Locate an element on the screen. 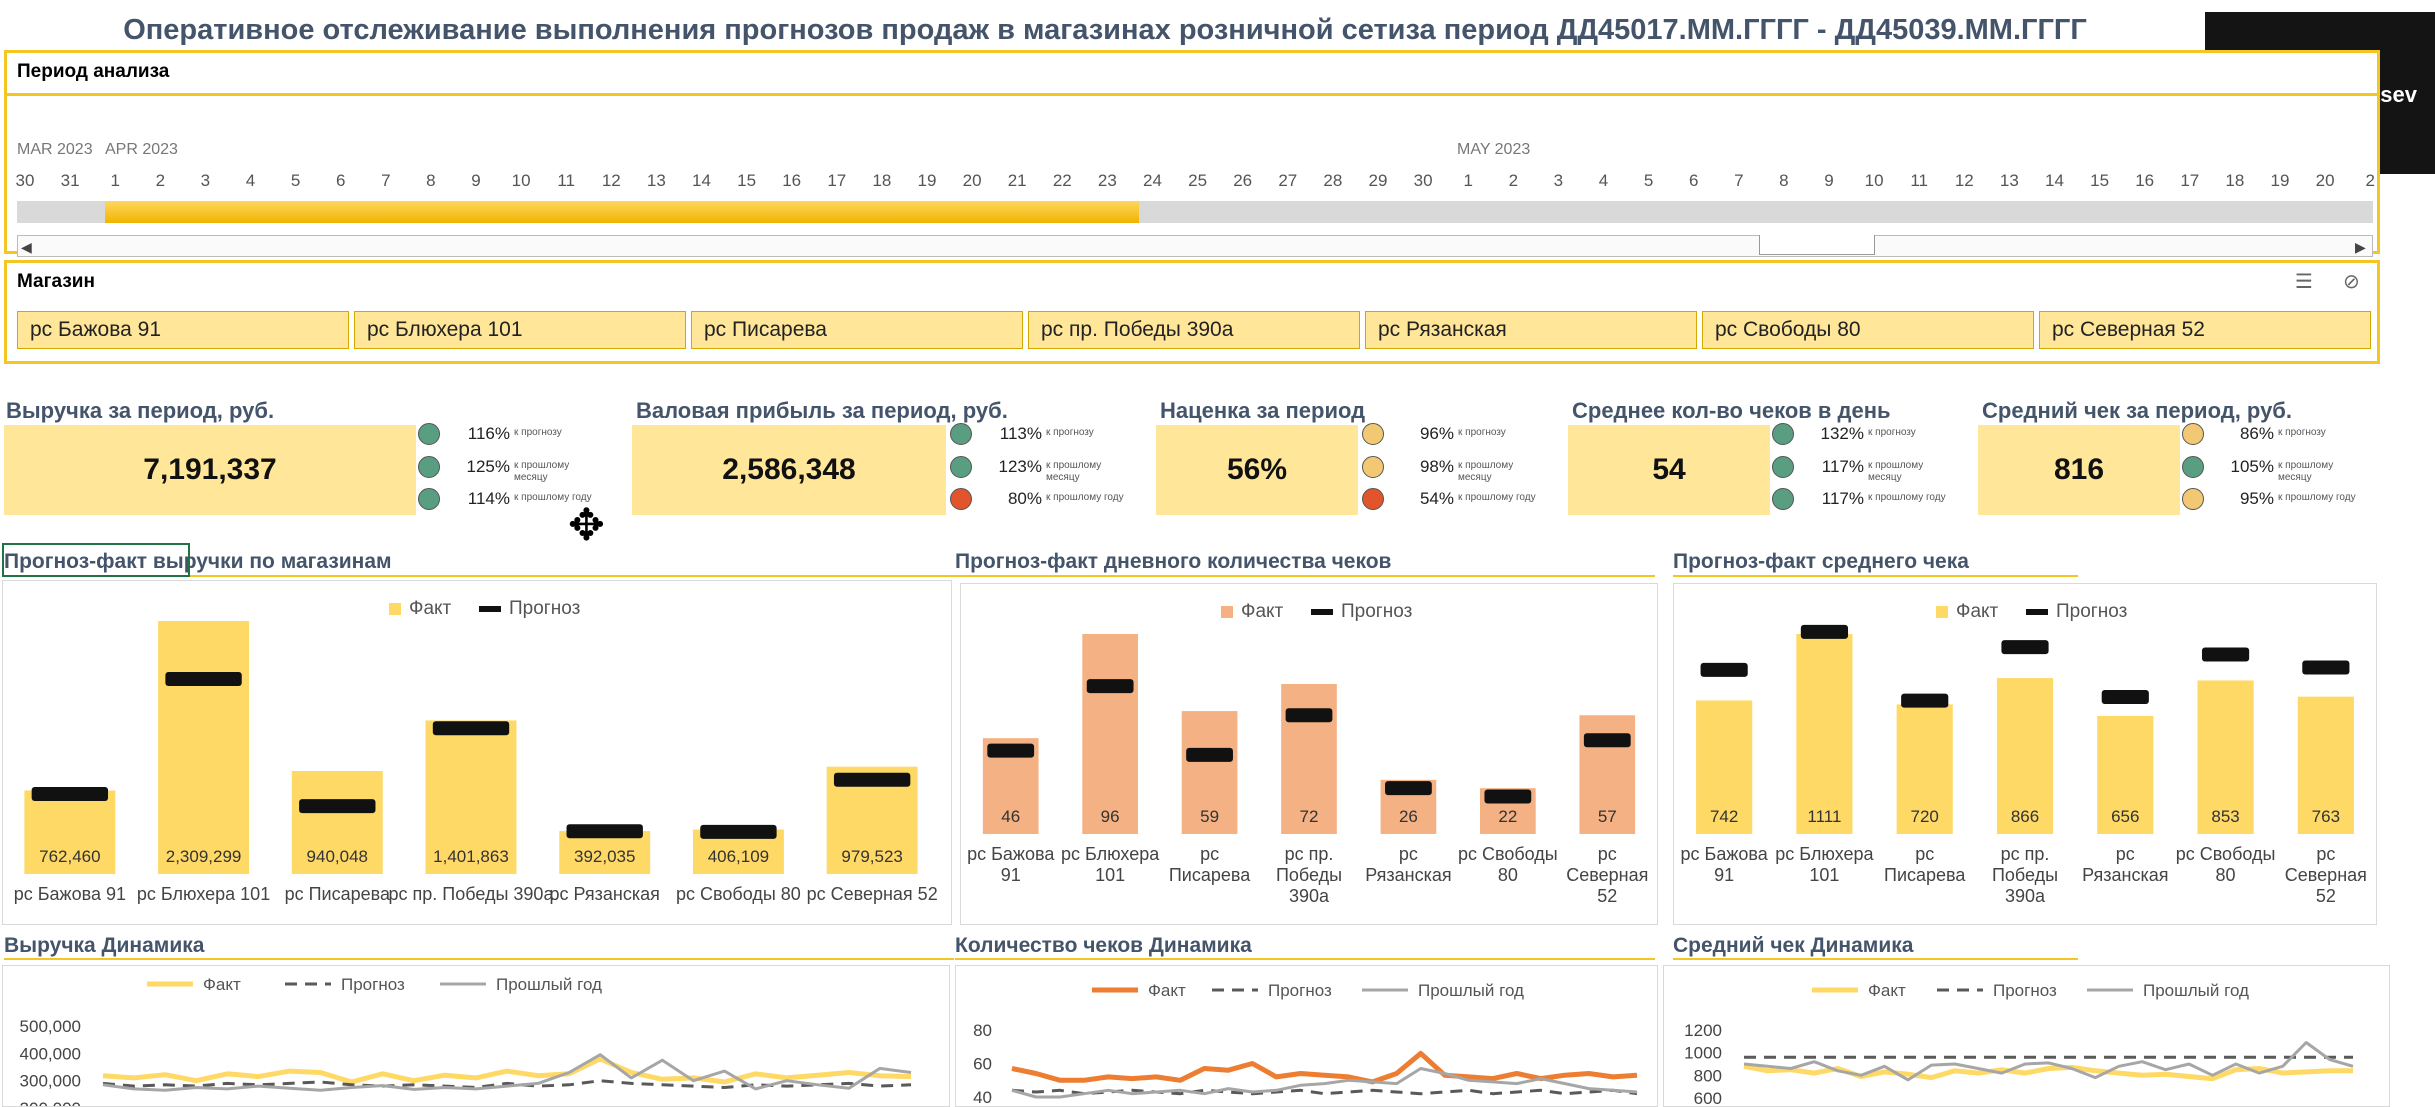 Image resolution: width=2435 pixels, height=1107 pixels. move-cursor-icon: ✥ is located at coordinates (586, 525).